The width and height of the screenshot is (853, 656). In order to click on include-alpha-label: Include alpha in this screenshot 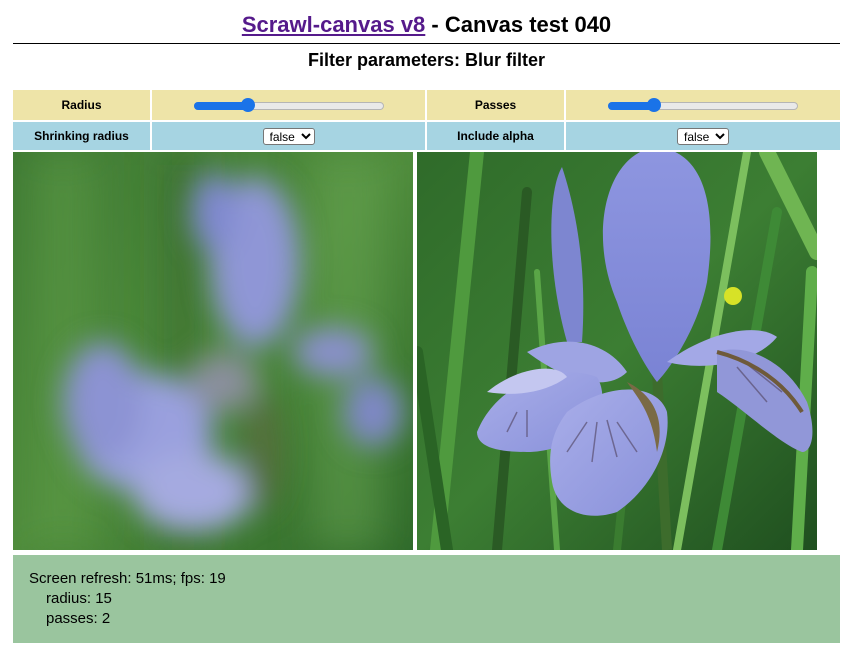, I will do `click(495, 136)`.